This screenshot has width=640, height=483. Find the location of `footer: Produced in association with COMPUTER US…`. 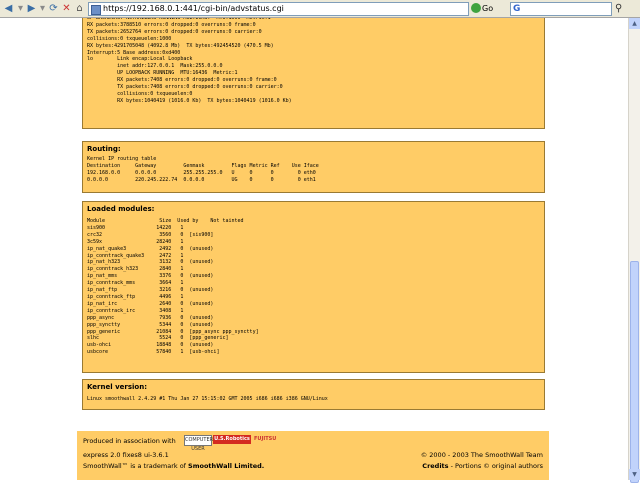

footer: Produced in association with COMPUTER US… is located at coordinates (313, 455).